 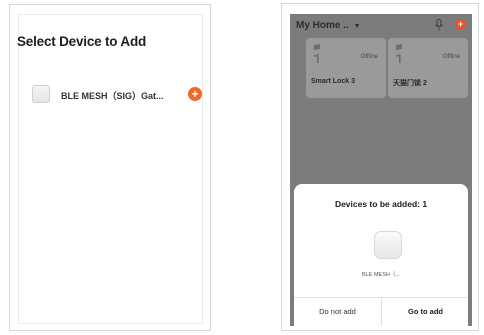 I want to click on go-to-add-button: Go to add, so click(x=425, y=312).